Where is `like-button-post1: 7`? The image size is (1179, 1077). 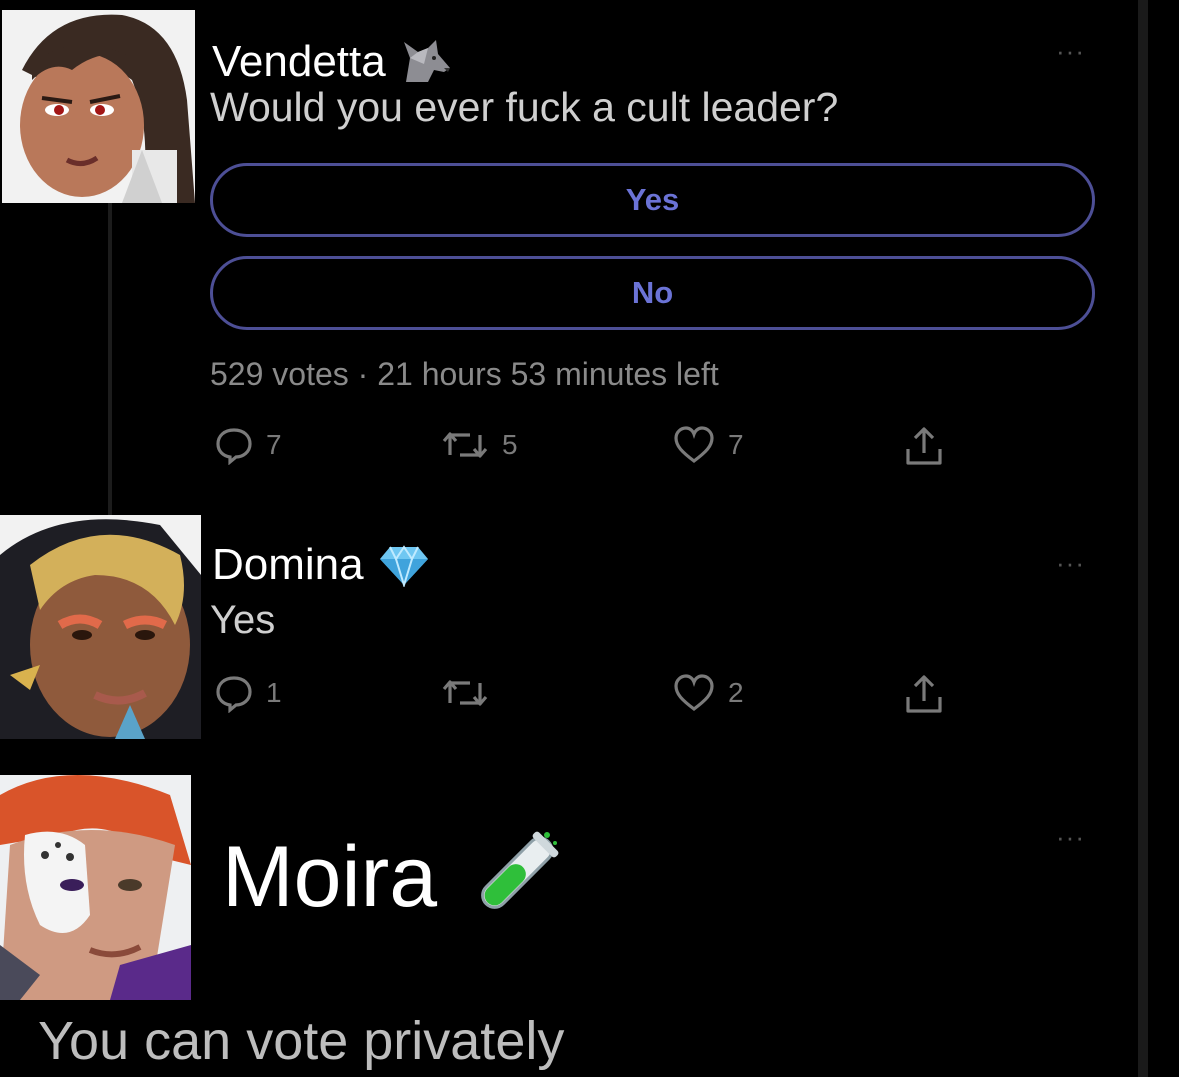
like-button-post1: 7 is located at coordinates (708, 445).